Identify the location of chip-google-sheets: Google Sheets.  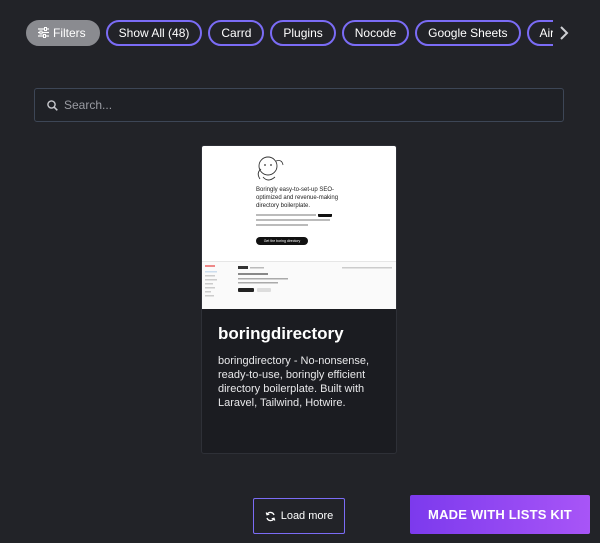
(468, 32).